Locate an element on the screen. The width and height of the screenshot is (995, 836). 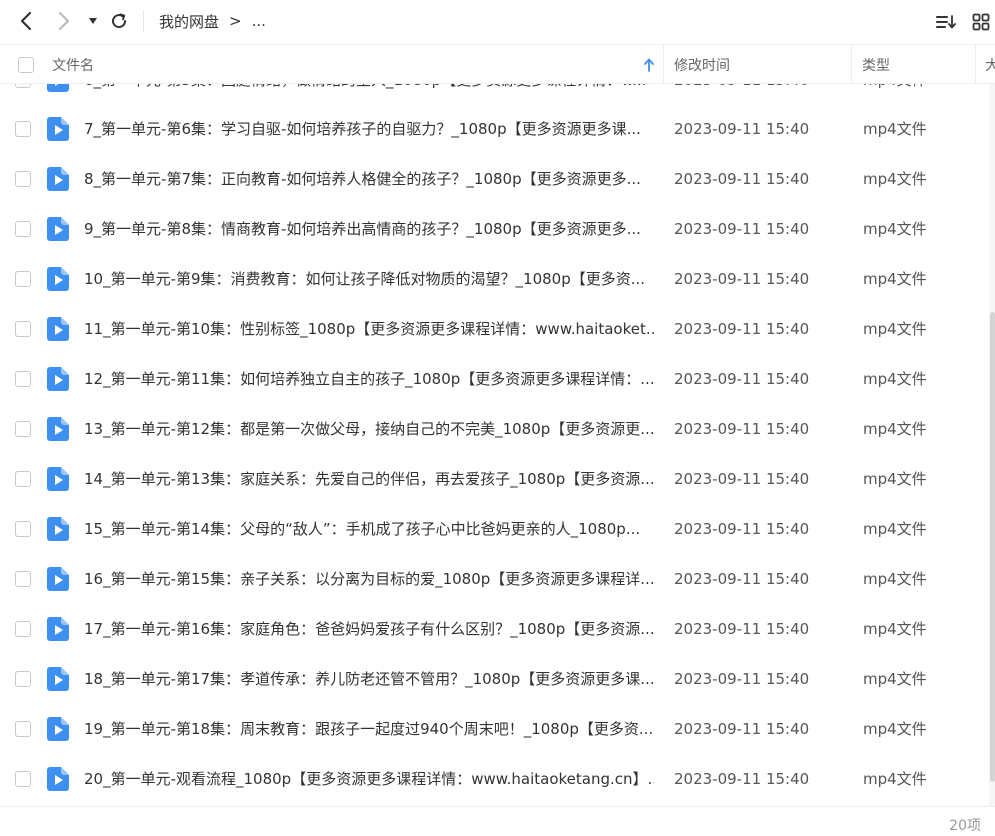
grid-view-button is located at coordinates (981, 22).